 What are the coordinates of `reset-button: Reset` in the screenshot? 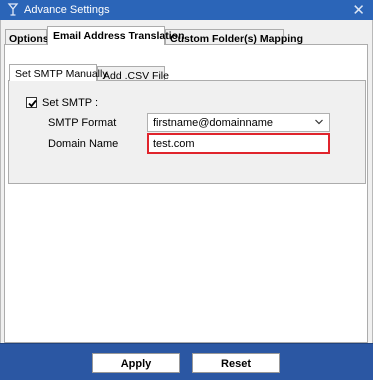 It's located at (236, 363).